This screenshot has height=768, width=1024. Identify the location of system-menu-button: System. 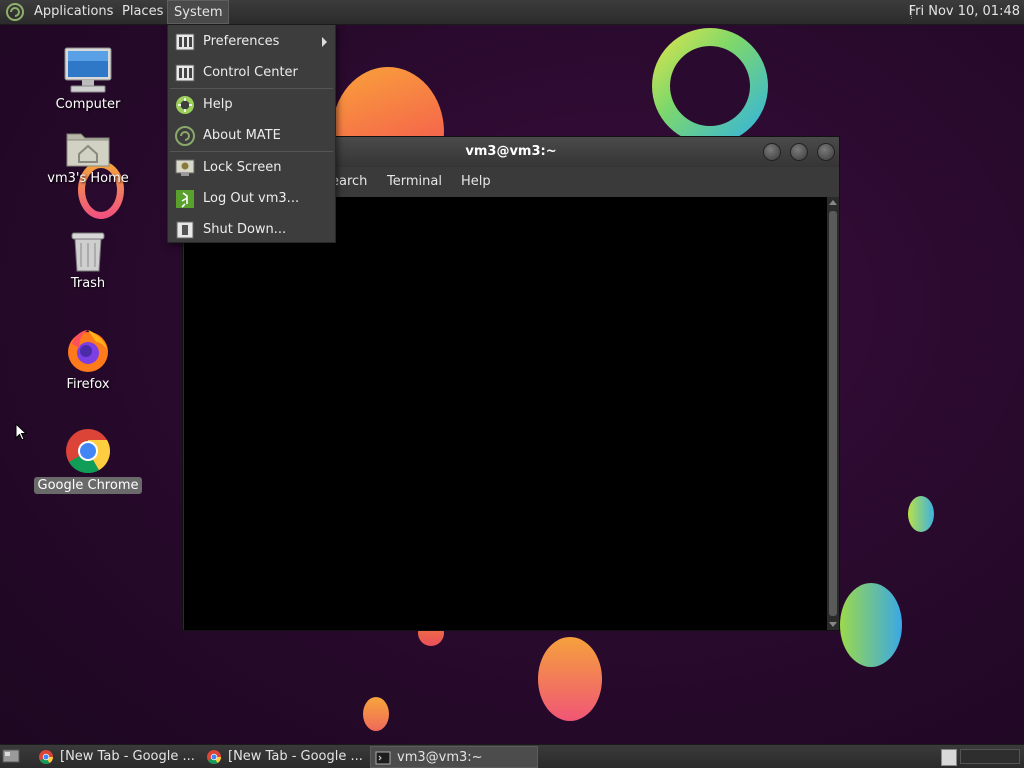
(198, 12).